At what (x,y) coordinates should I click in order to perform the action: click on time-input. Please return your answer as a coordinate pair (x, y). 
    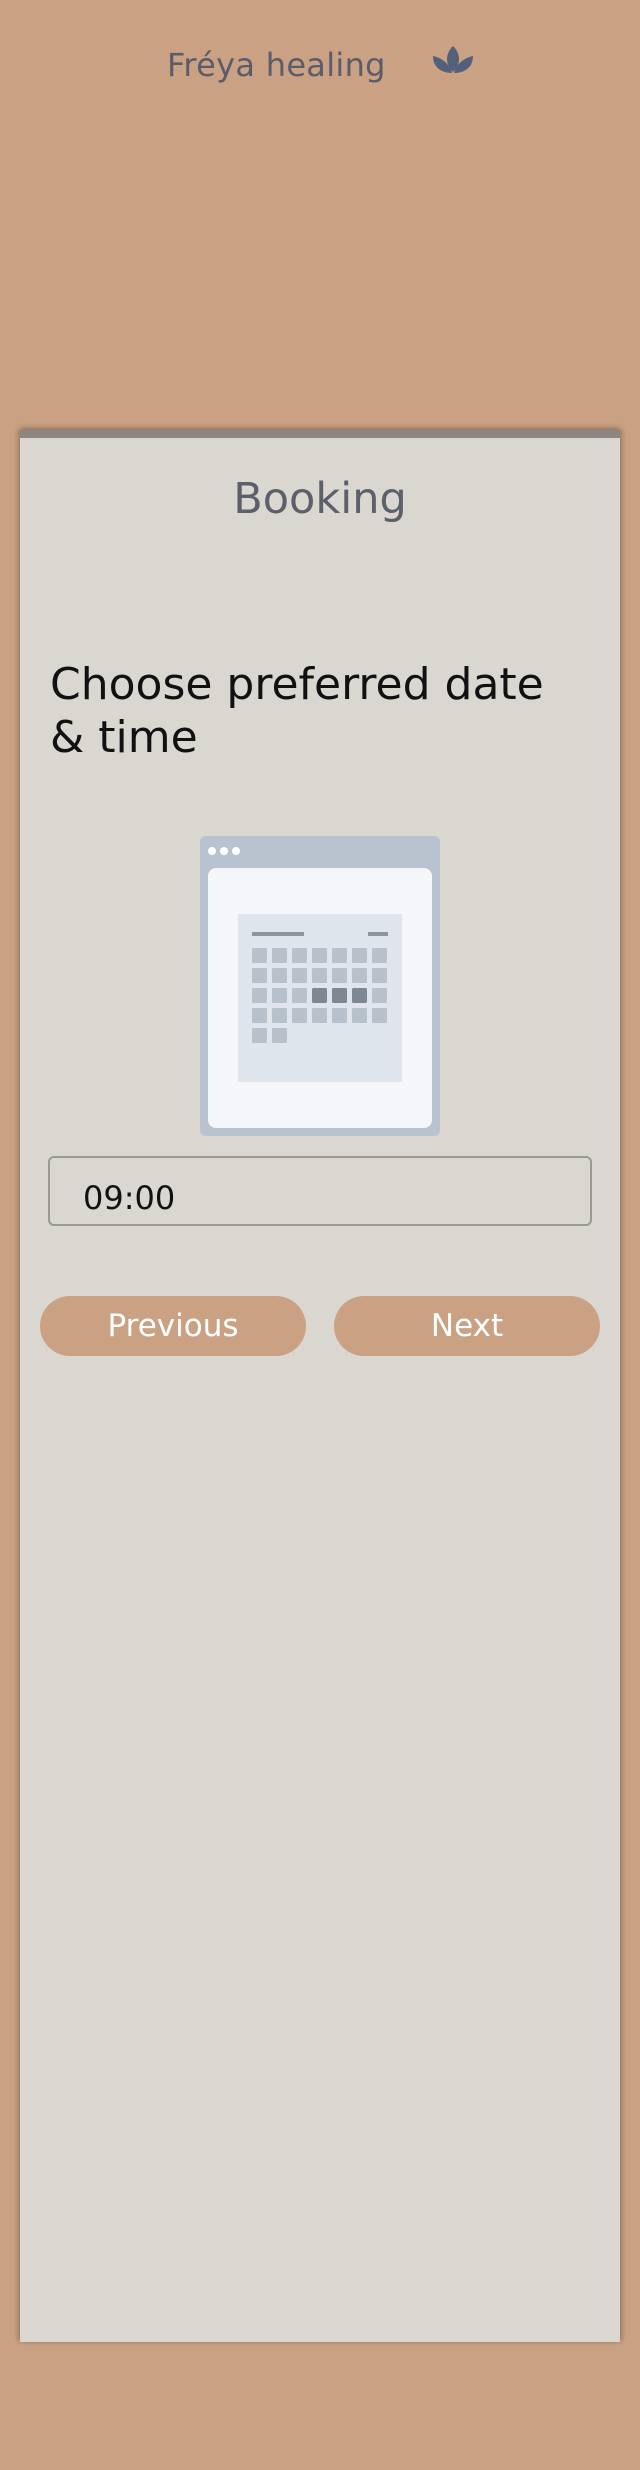
    Looking at the image, I should click on (320, 1191).